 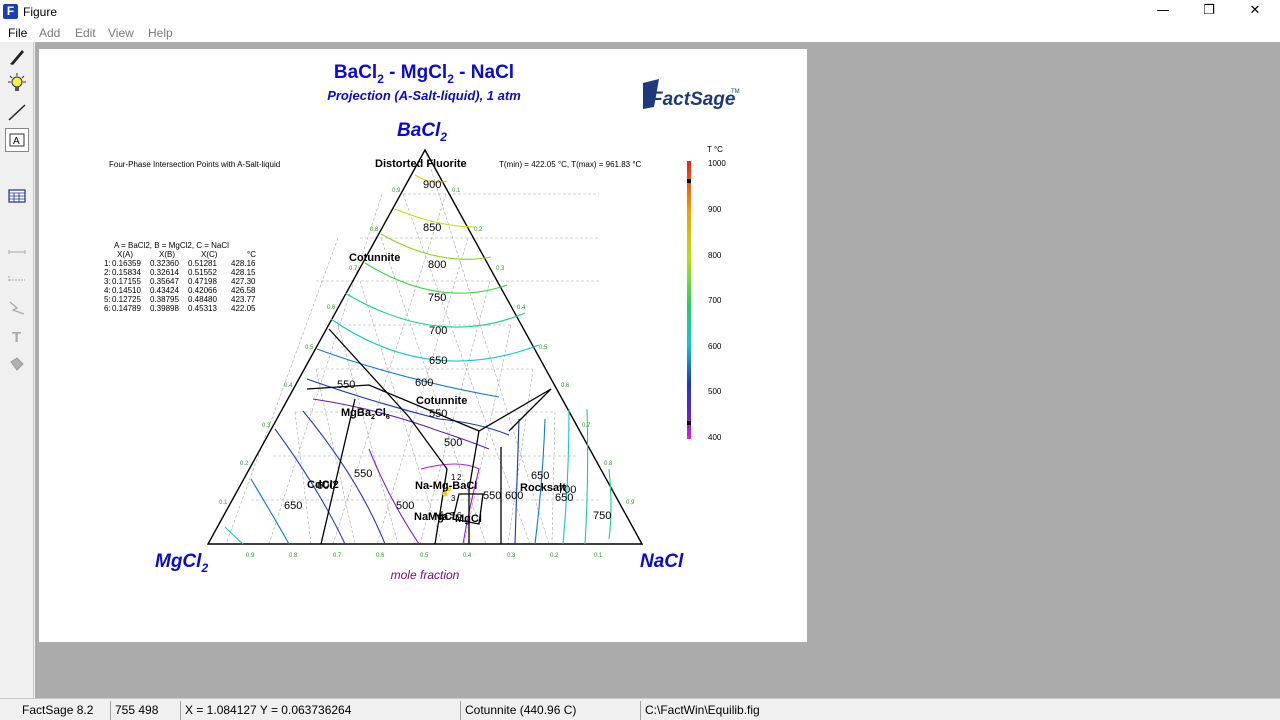 What do you see at coordinates (202, 272) in the screenshot?
I see `svg-text: 0.51552` at bounding box center [202, 272].